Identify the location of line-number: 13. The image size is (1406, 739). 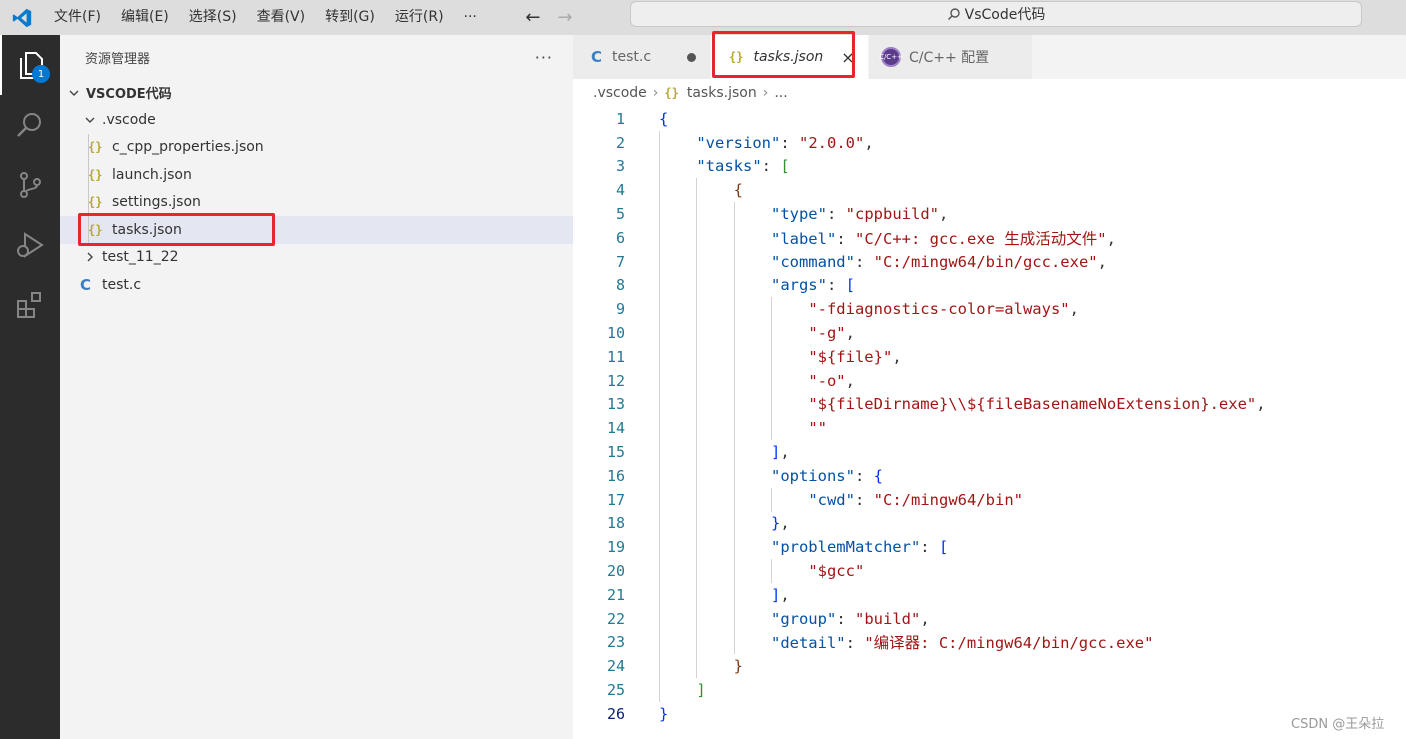
(615, 404).